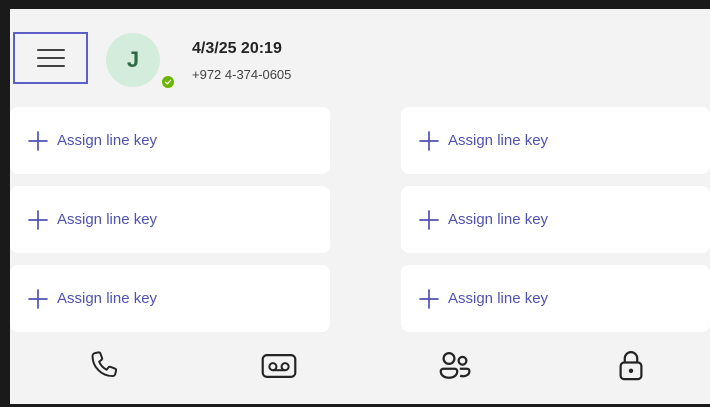 The width and height of the screenshot is (710, 407). I want to click on lock-button, so click(631, 366).